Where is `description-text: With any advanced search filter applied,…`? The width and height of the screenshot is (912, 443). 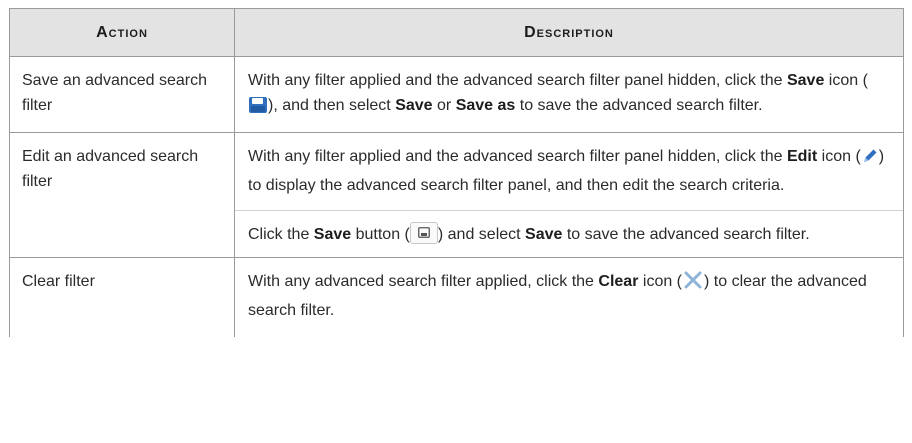 description-text: With any advanced search filter applied,… is located at coordinates (567, 296).